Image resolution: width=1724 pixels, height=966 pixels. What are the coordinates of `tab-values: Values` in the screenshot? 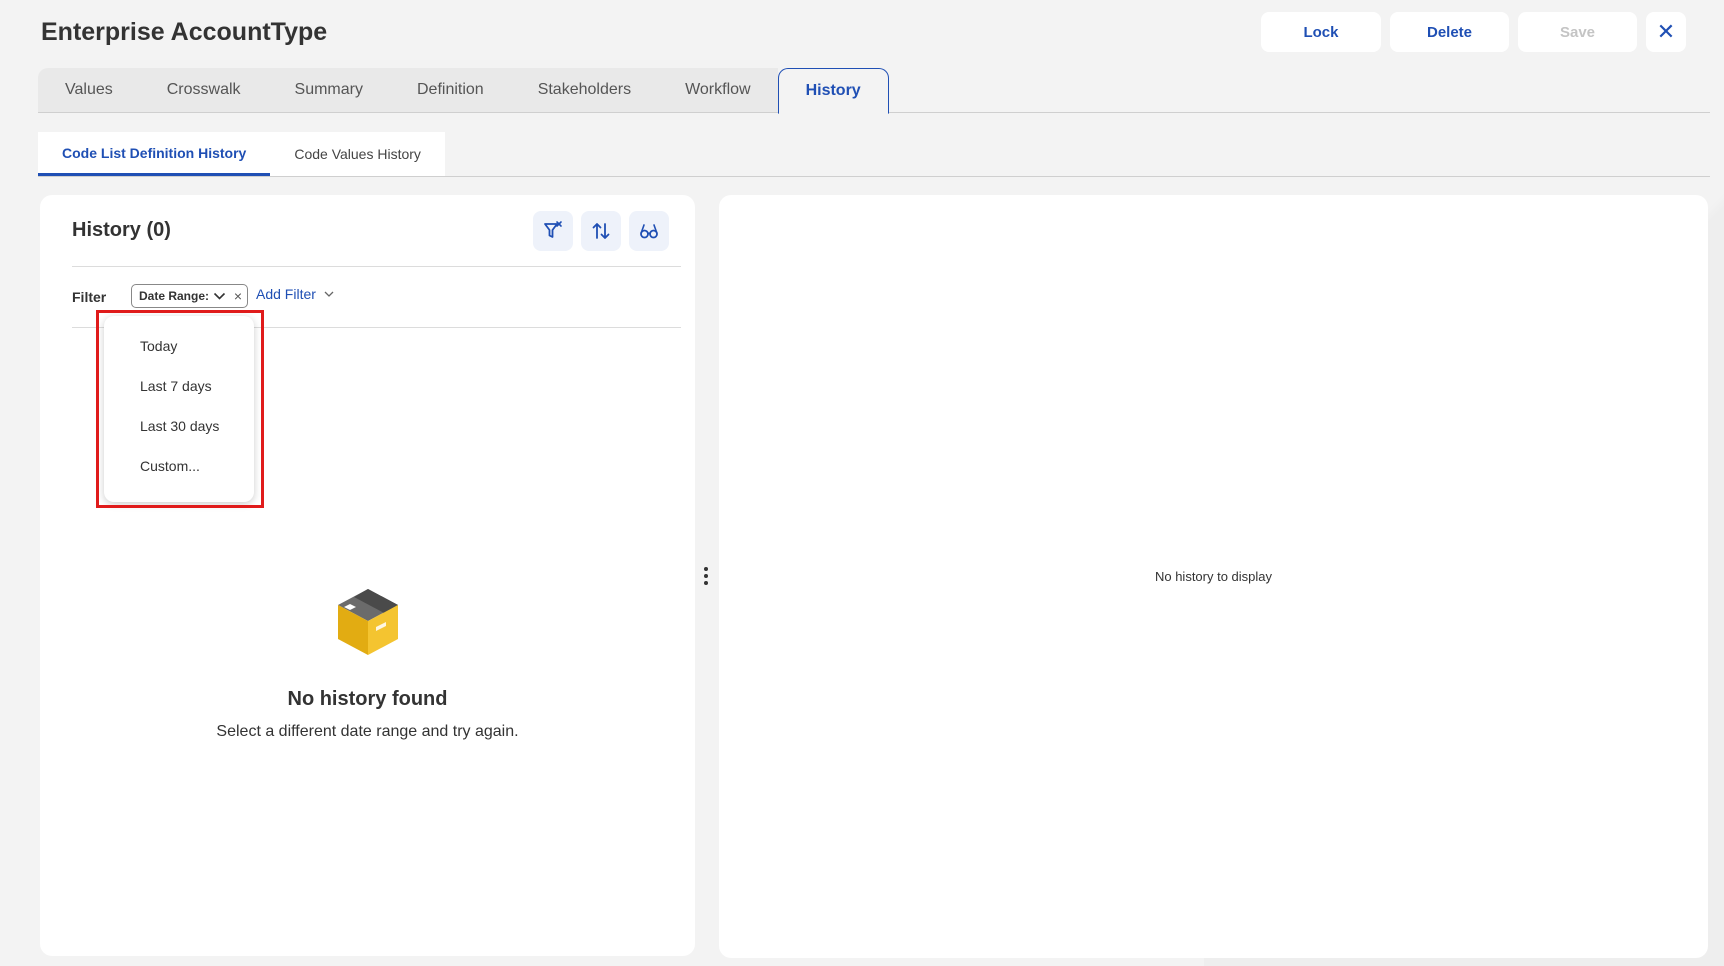 It's located at (89, 90).